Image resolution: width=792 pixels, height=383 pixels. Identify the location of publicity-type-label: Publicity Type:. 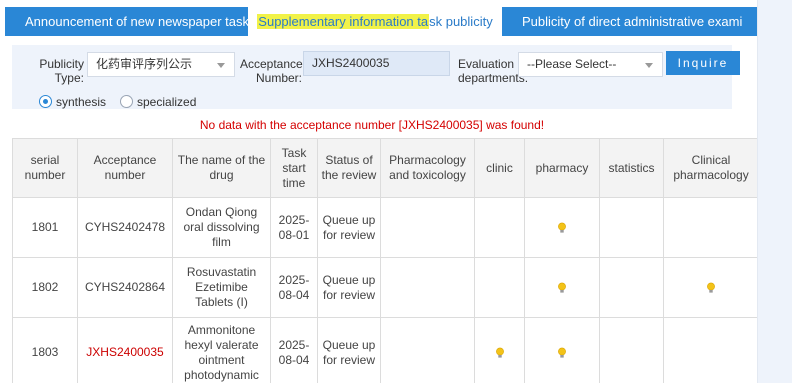
(61, 71).